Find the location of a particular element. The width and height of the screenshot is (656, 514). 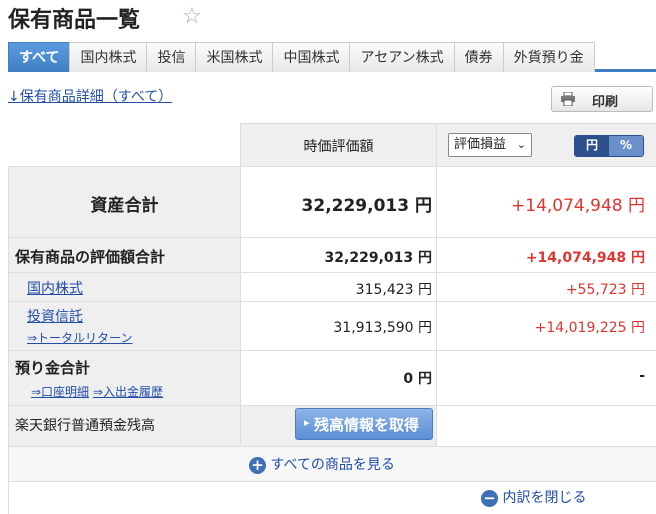

total-return-link: ⇒トータルリターン is located at coordinates (79, 337).